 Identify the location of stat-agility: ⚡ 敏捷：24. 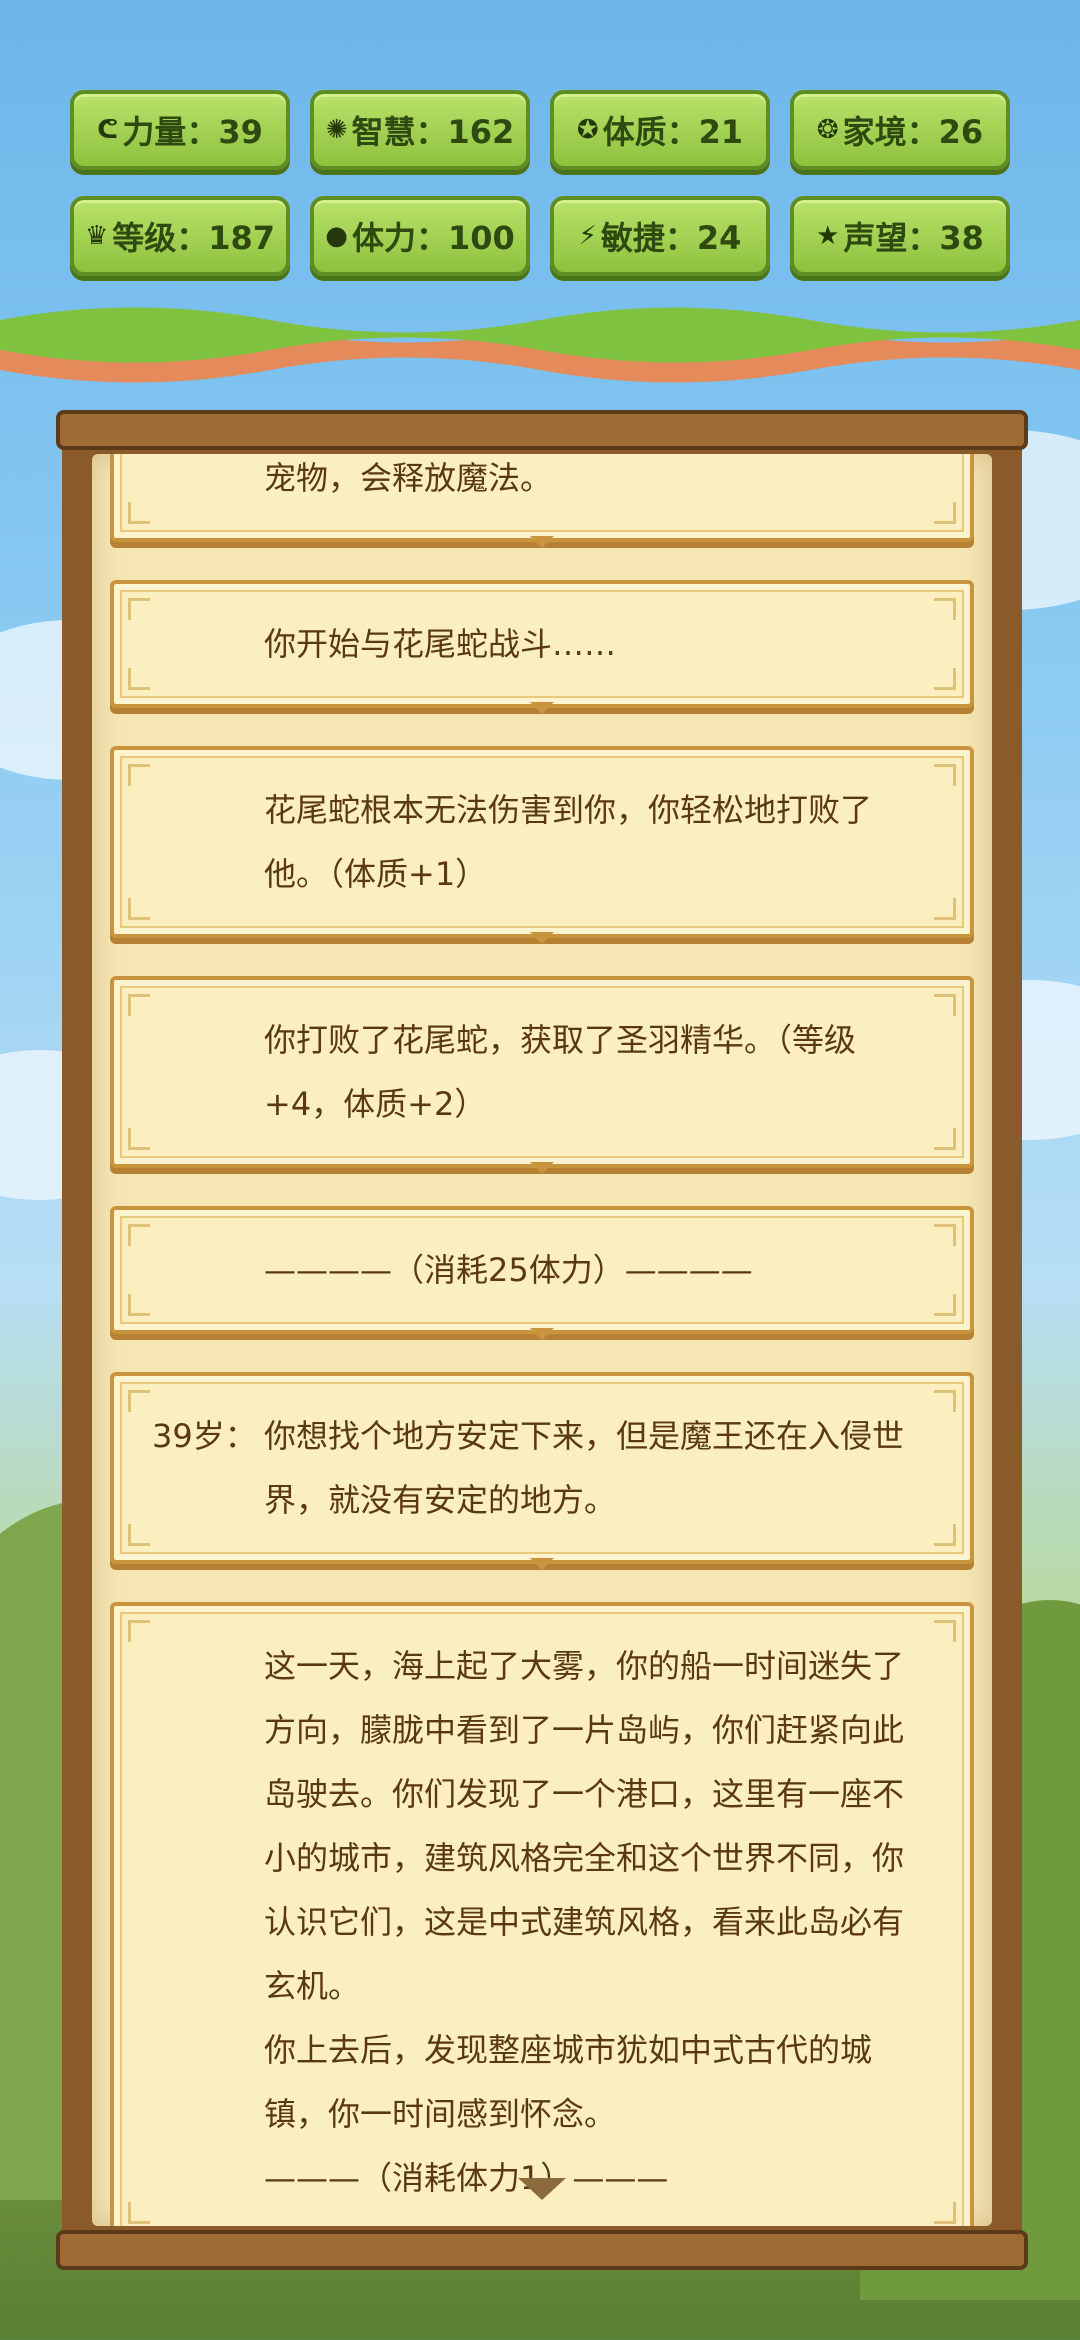
(660, 236).